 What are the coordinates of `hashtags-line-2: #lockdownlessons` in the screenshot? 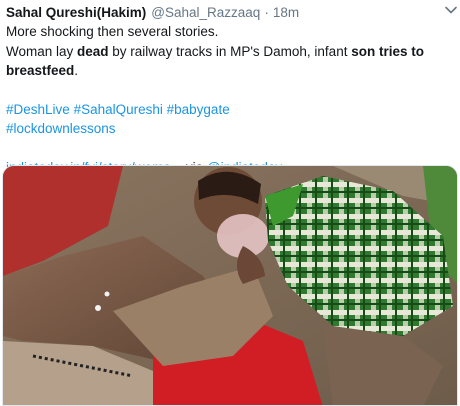 It's located at (231, 129).